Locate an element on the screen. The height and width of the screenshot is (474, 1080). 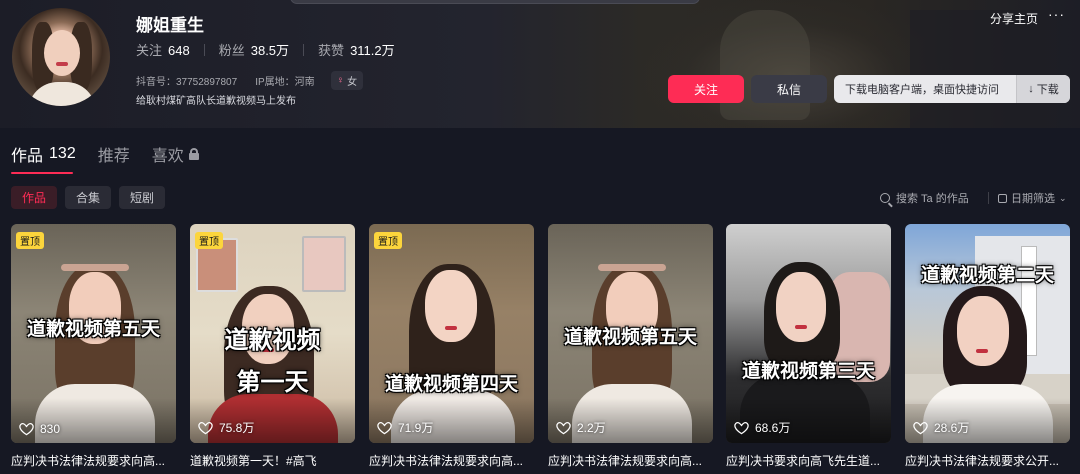
search-works-button: 搜索 Ta 的作品 is located at coordinates (924, 198).